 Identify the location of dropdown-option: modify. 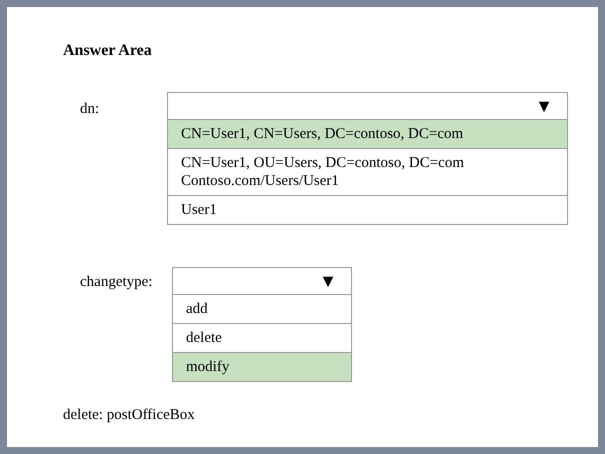
(262, 366).